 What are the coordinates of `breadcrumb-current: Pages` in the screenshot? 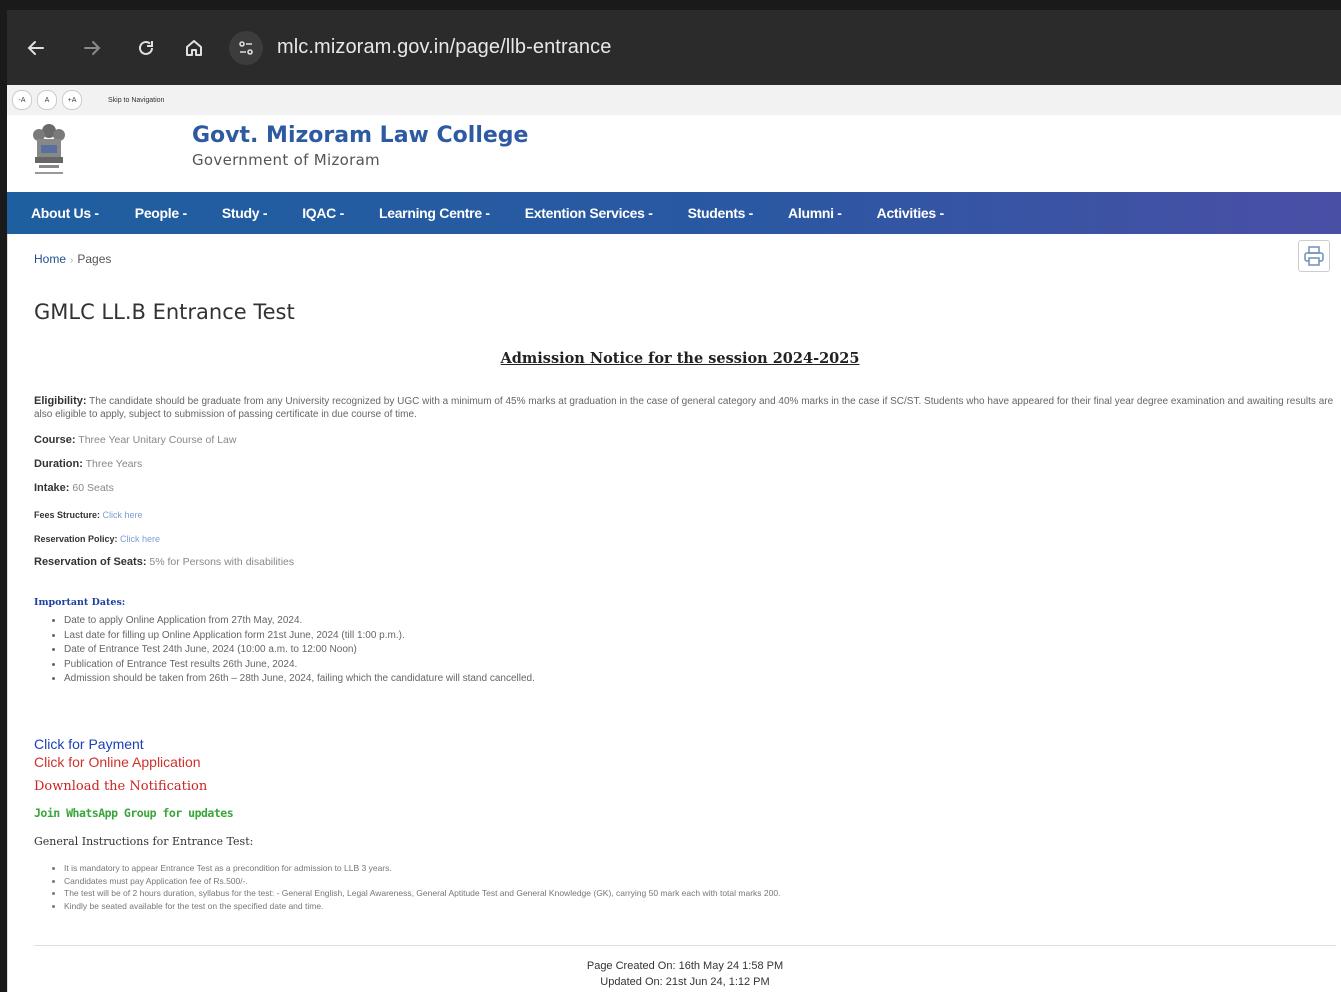 It's located at (94, 259).